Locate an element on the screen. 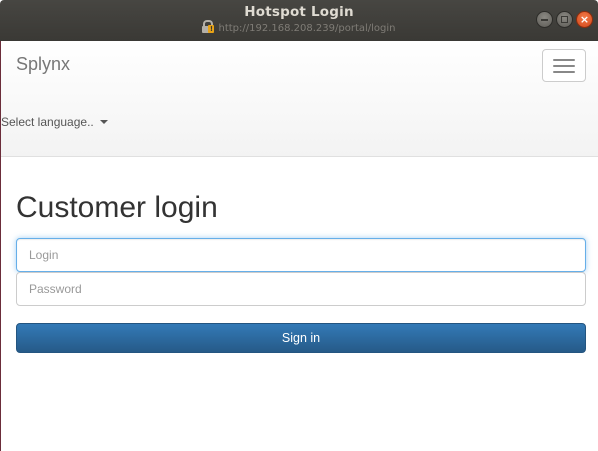 The height and width of the screenshot is (451, 598). caret-down-icon is located at coordinates (103, 122).